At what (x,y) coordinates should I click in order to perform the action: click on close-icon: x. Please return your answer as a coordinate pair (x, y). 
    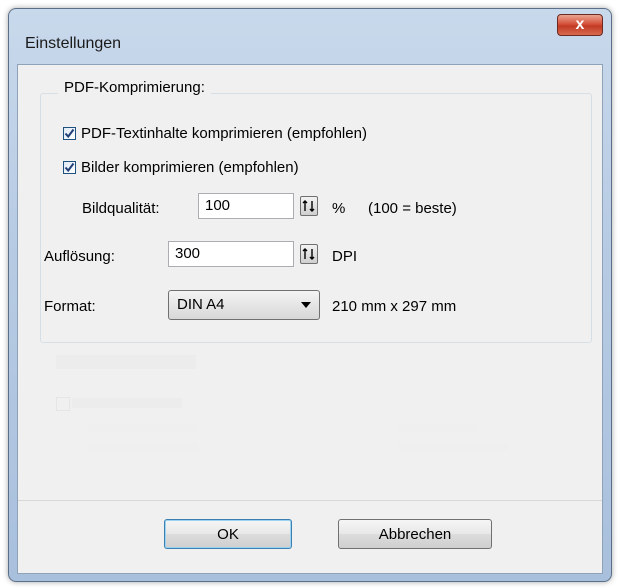
    Looking at the image, I should click on (580, 24).